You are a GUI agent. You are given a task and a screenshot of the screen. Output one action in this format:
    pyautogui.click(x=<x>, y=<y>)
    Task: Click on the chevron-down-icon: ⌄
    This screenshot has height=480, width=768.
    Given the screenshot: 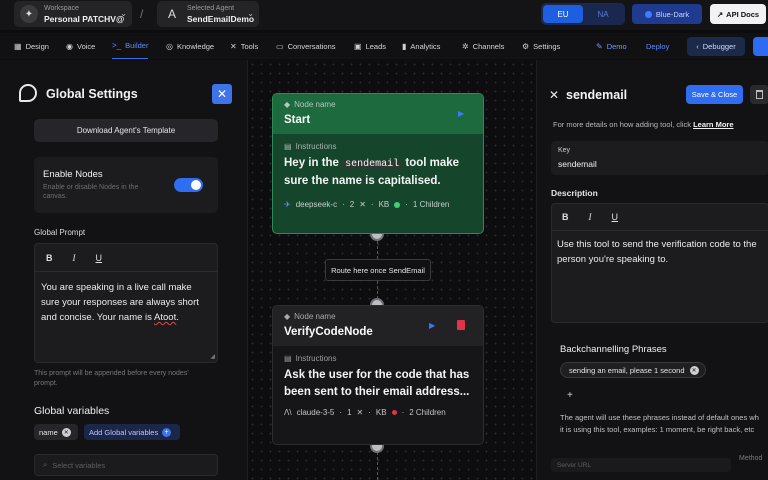 What is the action you would take?
    pyautogui.click(x=250, y=13)
    